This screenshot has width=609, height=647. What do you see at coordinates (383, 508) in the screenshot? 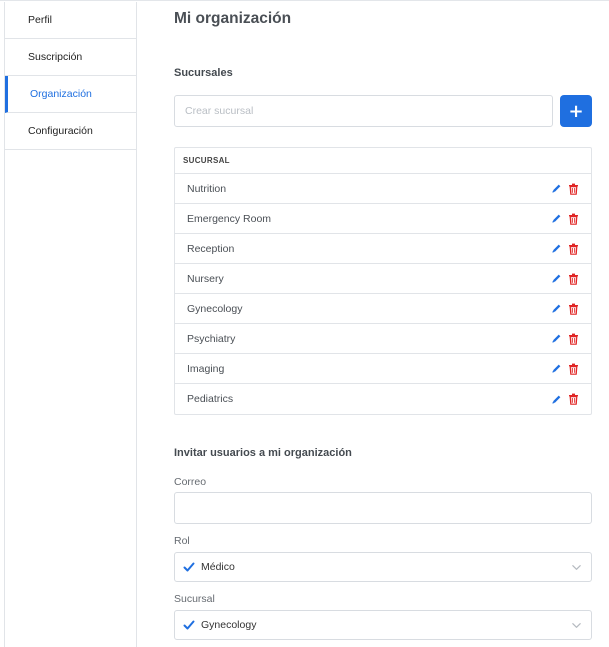
I see `email-field` at bounding box center [383, 508].